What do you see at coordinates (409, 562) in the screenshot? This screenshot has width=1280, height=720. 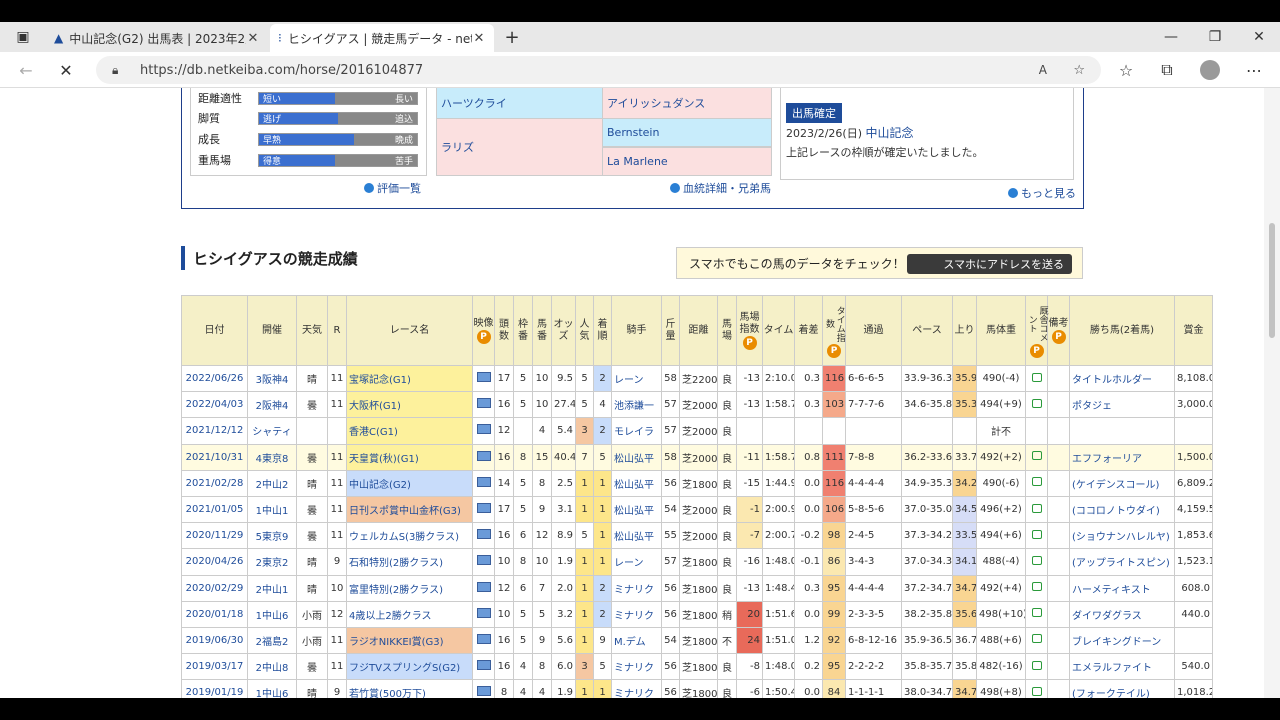 I see `cell-4: 石和特別(2勝クラス)` at bounding box center [409, 562].